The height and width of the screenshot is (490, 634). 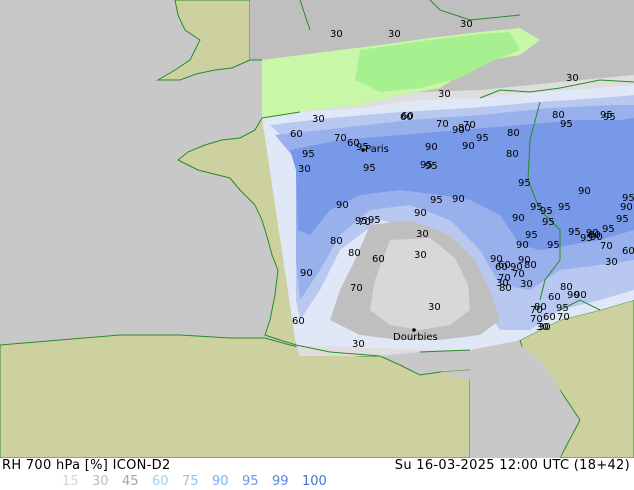 I want to click on map-title: RH 700 hPa [%] ICON-D2, so click(x=86, y=465).